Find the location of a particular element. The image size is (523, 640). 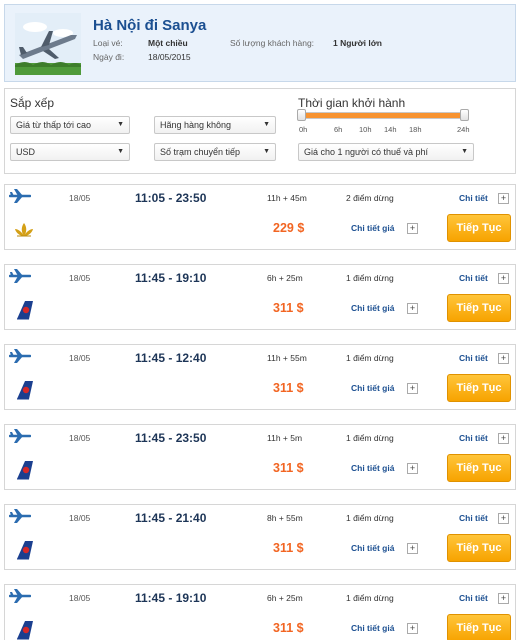

flight-time: 11:45 - 12:40 is located at coordinates (171, 358).